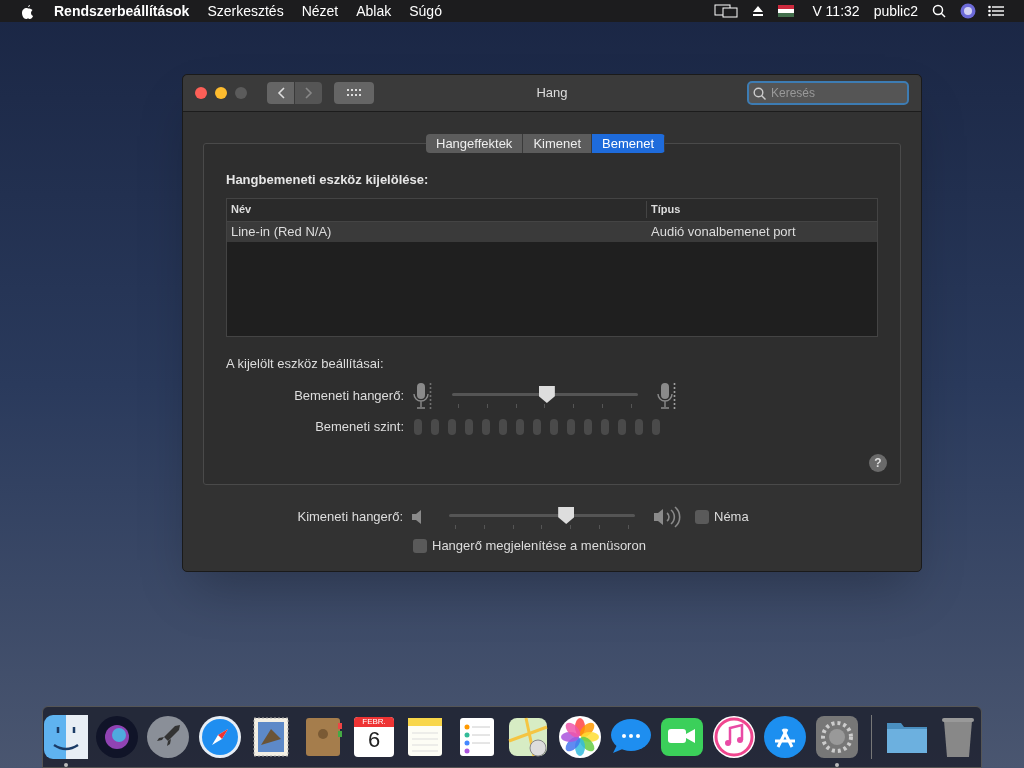 Image resolution: width=1024 pixels, height=768 pixels. Describe the element at coordinates (836, 737) in the screenshot. I see `gear-icon` at that location.